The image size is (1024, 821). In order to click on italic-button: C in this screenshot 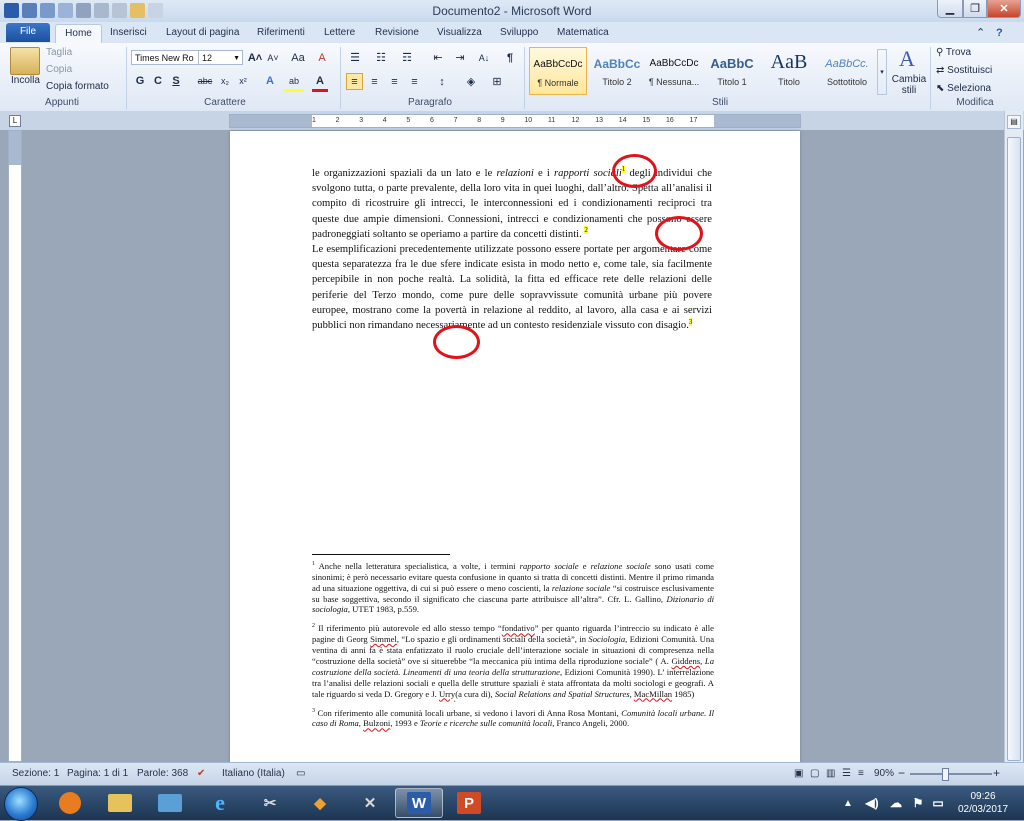, I will do `click(158, 81)`.